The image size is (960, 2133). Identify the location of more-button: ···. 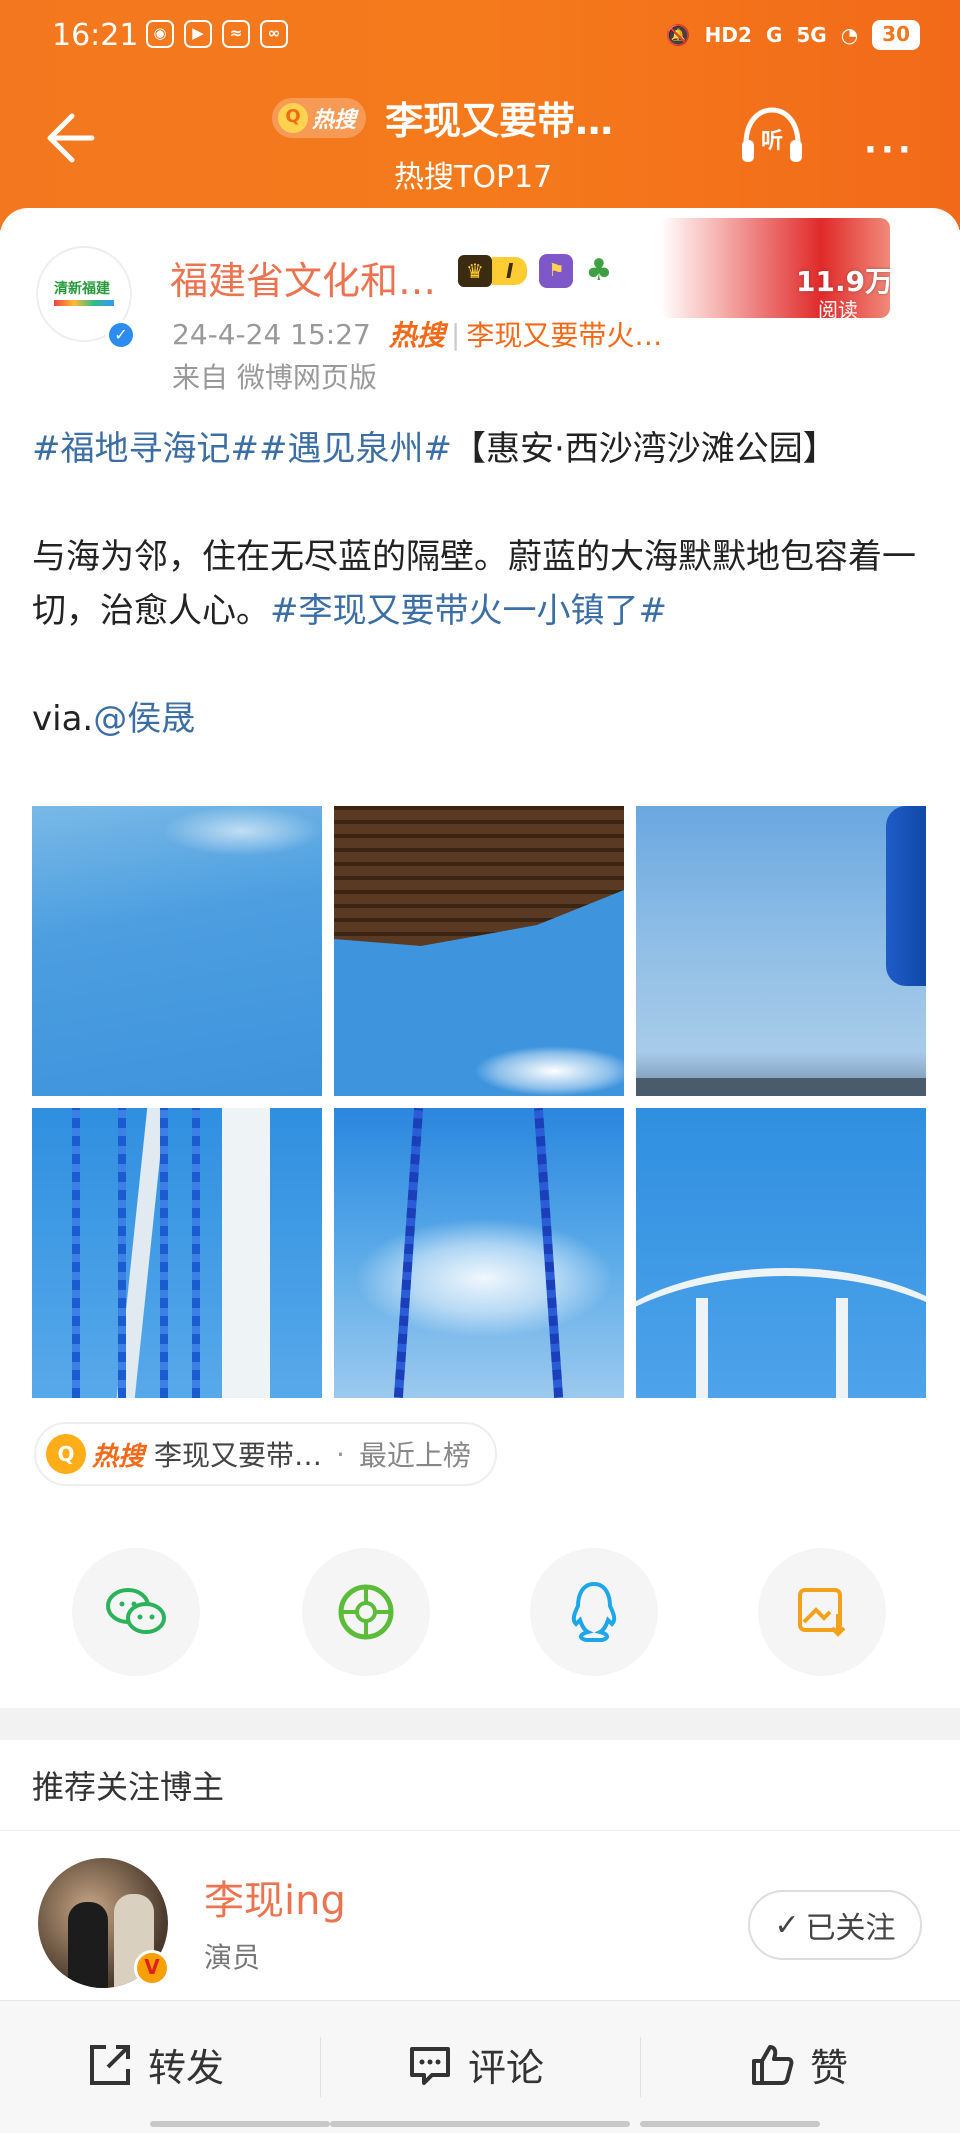
(889, 150).